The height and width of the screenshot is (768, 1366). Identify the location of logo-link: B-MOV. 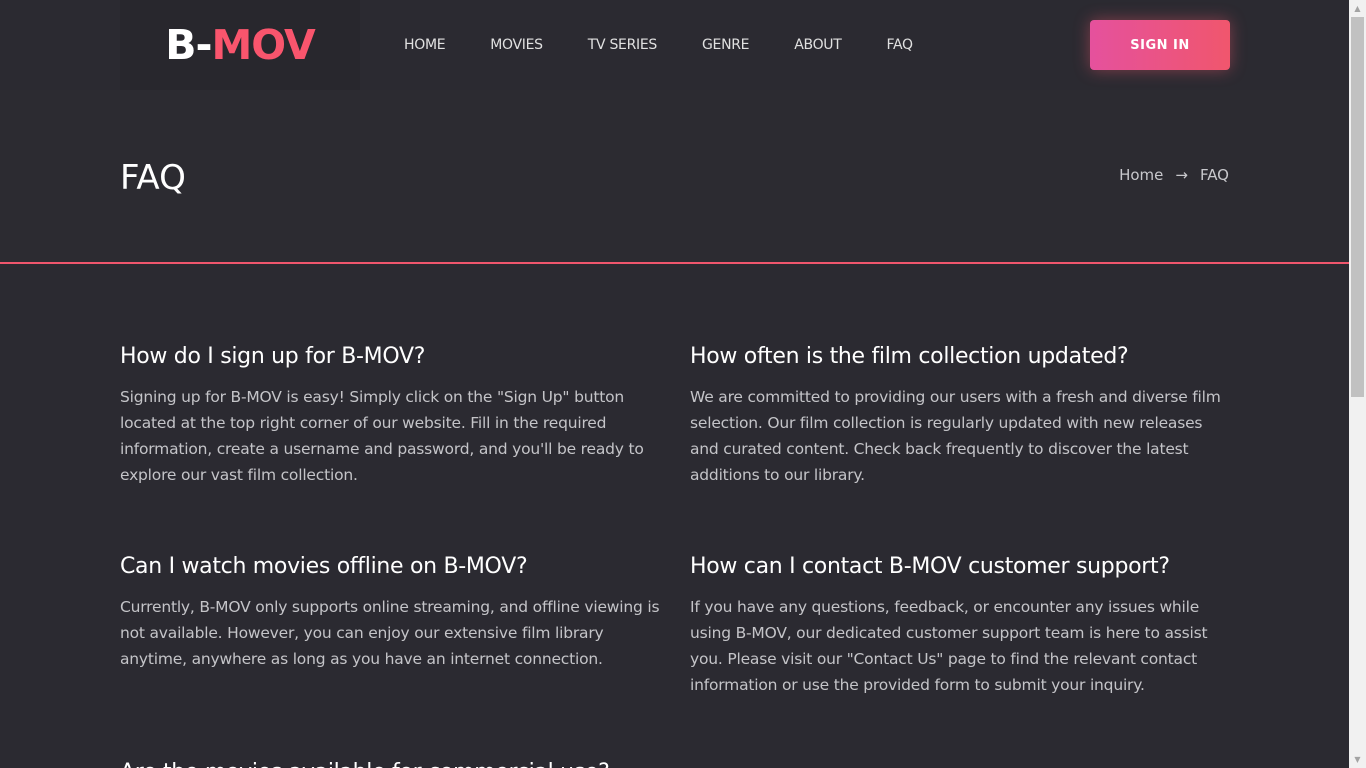
(240, 45).